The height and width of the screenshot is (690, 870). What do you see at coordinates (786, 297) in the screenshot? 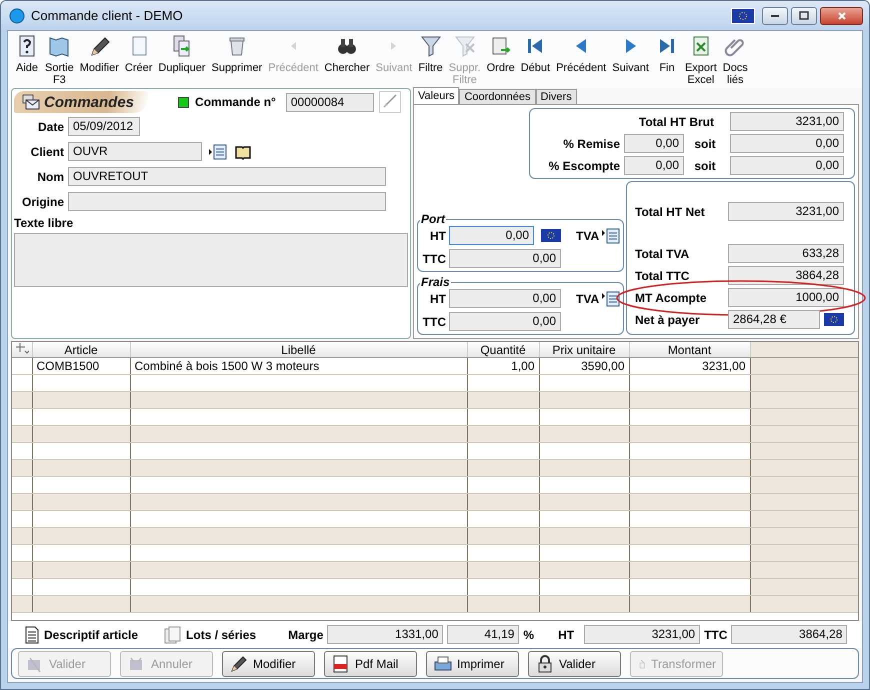
I see `input-field: 1000,00` at bounding box center [786, 297].